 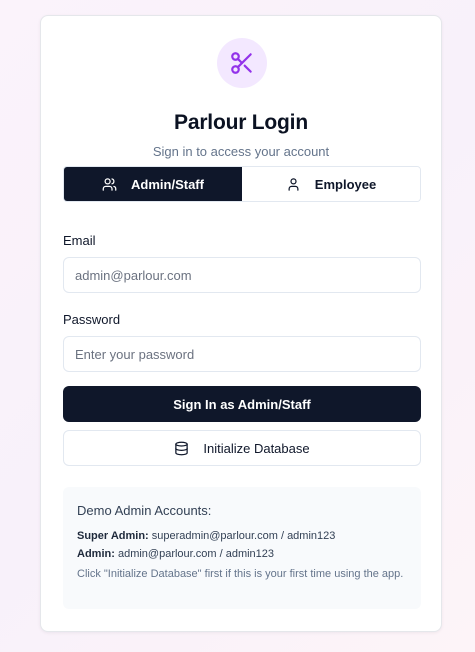 I want to click on email-label: Email, so click(x=79, y=240).